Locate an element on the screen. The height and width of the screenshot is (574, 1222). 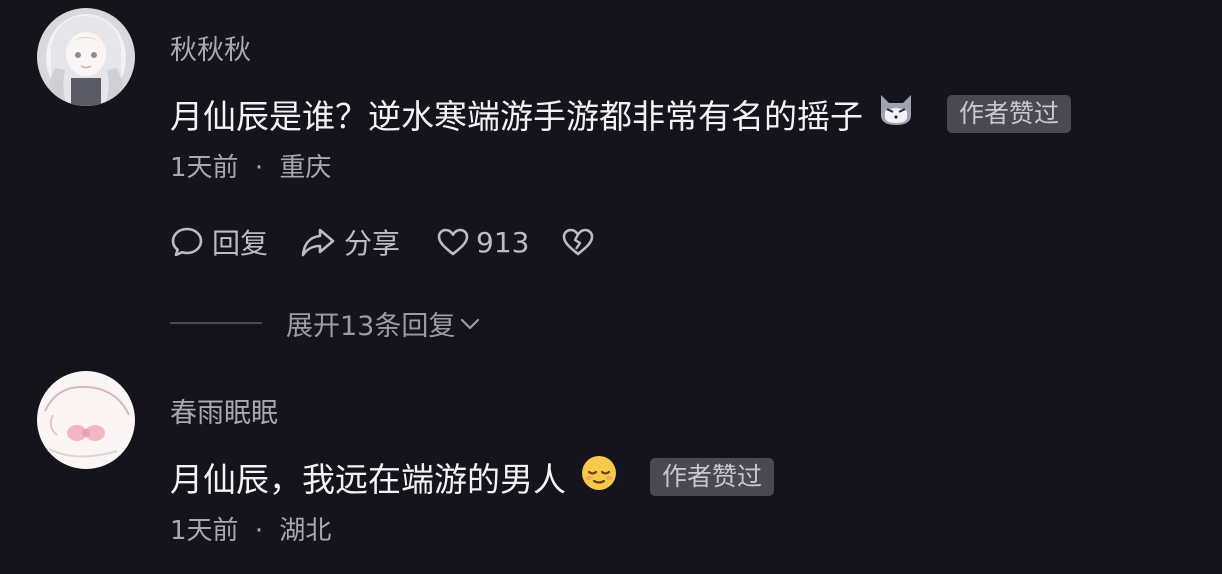
comment-text: 月仙辰，我远在端游的男人 作者赞过 is located at coordinates (472, 477).